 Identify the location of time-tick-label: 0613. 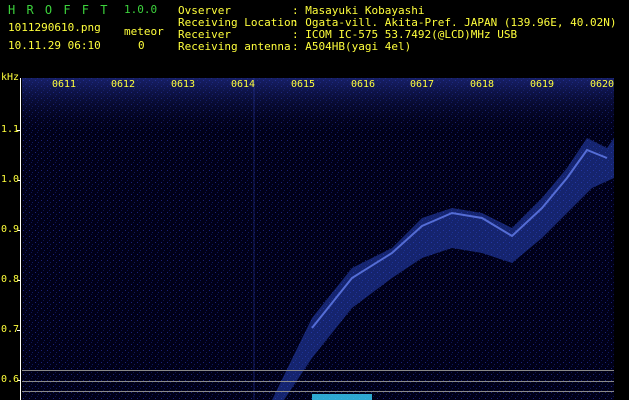
(183, 84).